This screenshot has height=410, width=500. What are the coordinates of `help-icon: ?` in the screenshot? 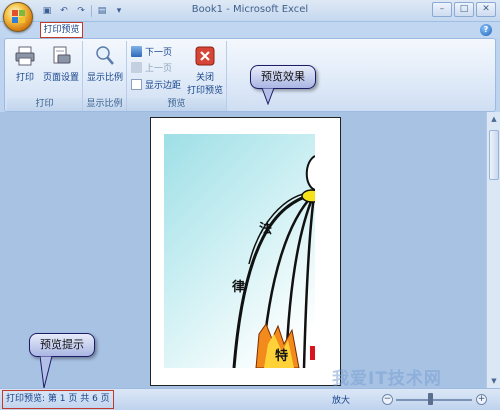 It's located at (486, 30).